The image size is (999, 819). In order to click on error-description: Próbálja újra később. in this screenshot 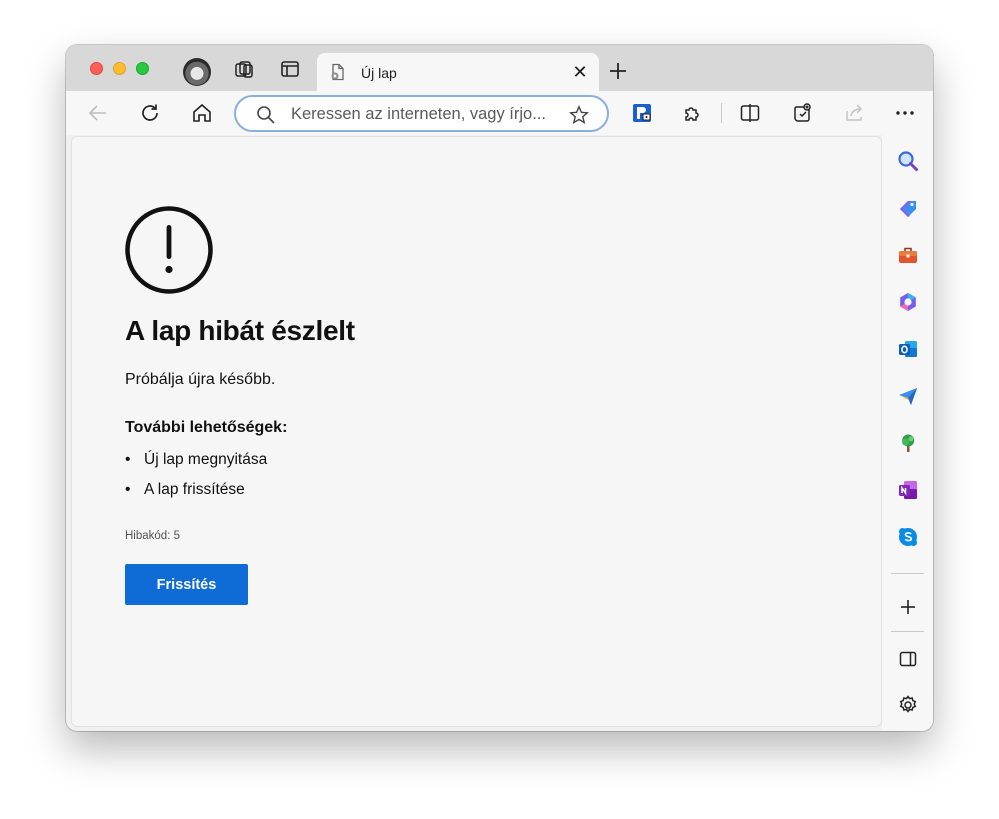, I will do `click(200, 379)`.